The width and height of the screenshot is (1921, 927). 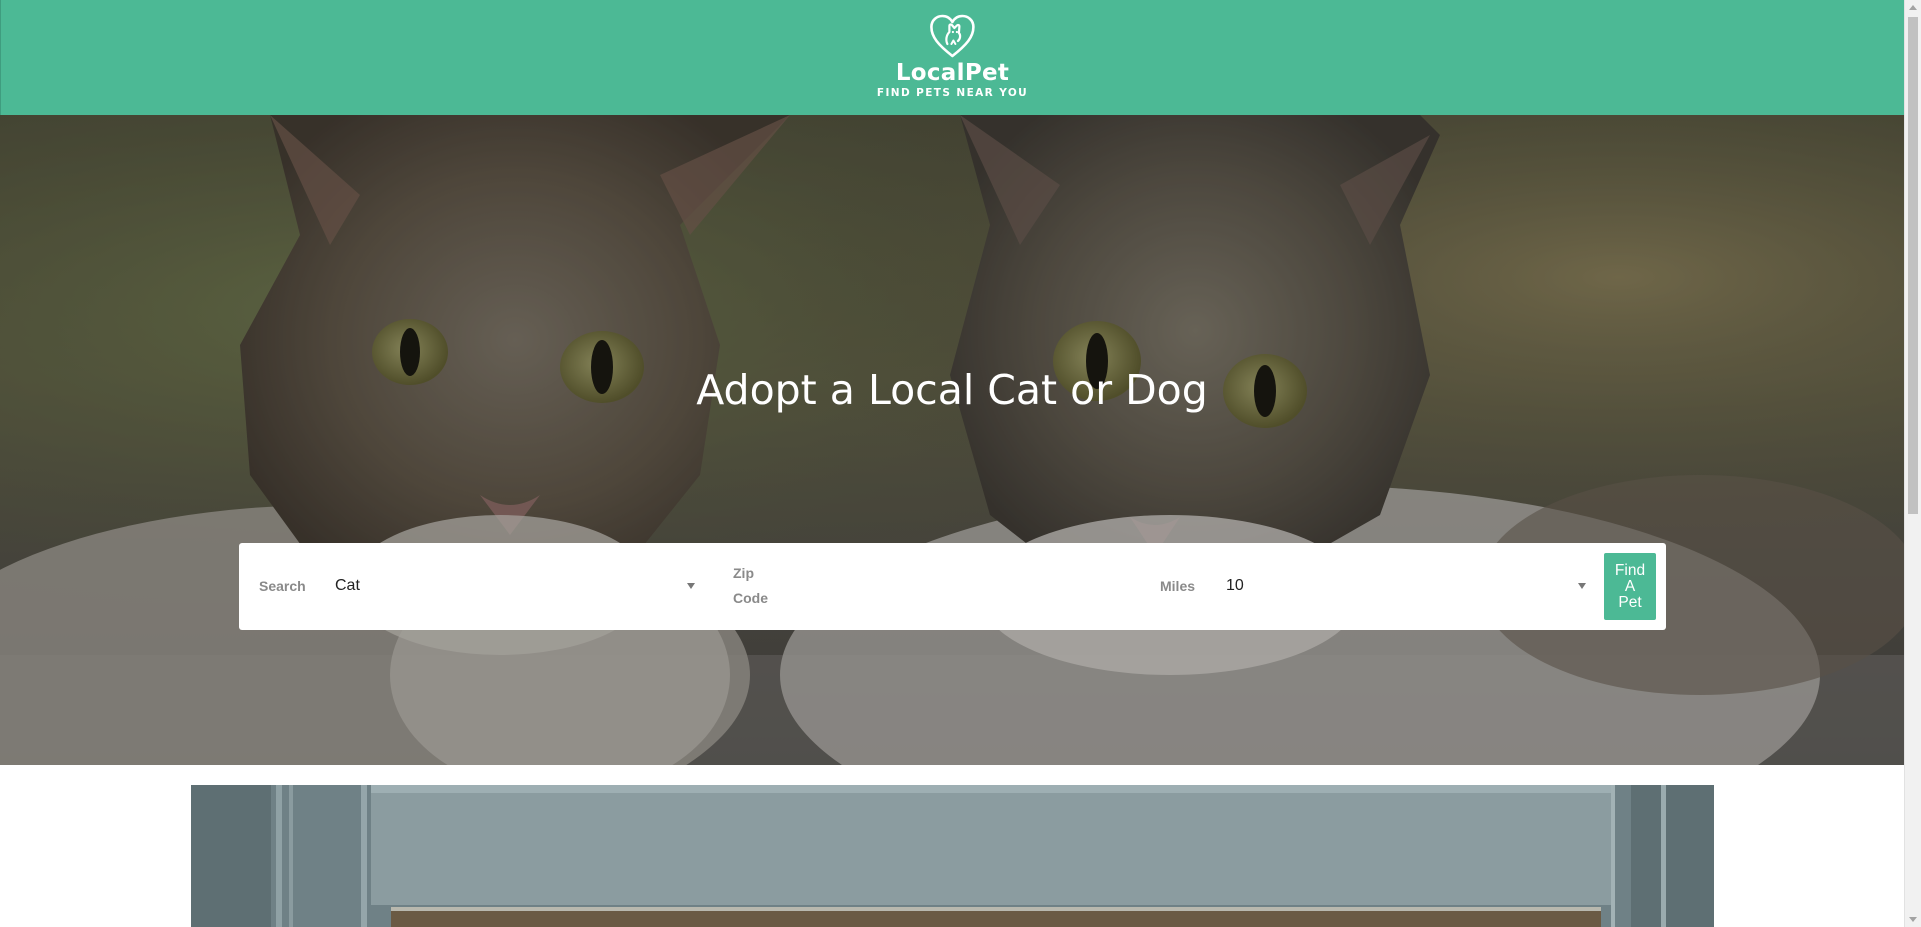 I want to click on scroll-down-icon, so click(x=1913, y=919).